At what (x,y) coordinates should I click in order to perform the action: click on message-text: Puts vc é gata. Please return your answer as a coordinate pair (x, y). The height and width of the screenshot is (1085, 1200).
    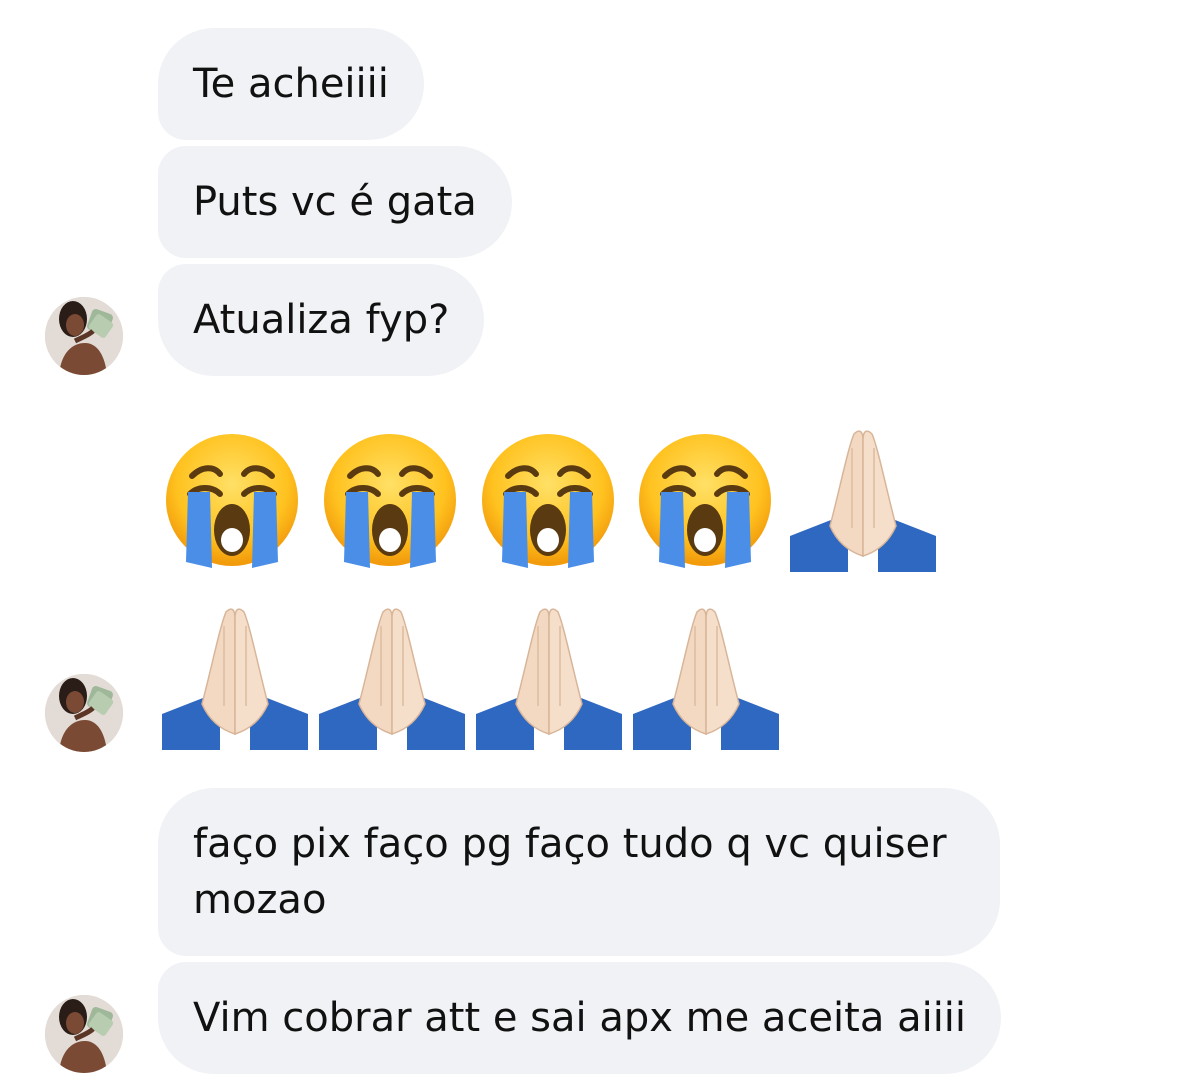
    Looking at the image, I should click on (335, 202).